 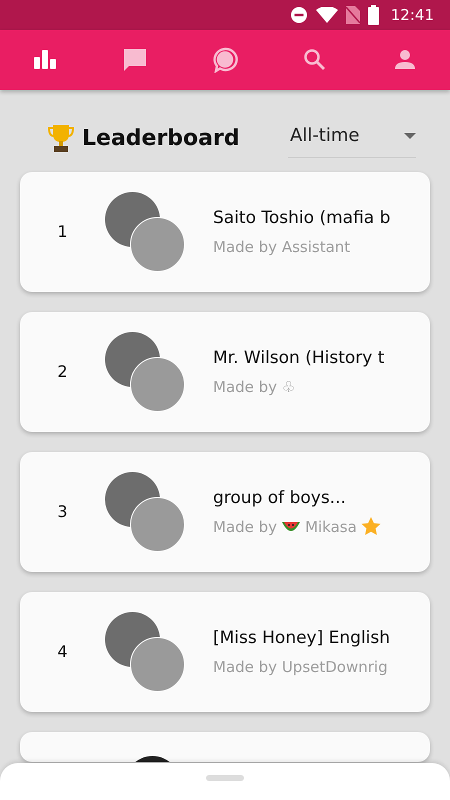 I want to click on wifi-icon, so click(x=327, y=15).